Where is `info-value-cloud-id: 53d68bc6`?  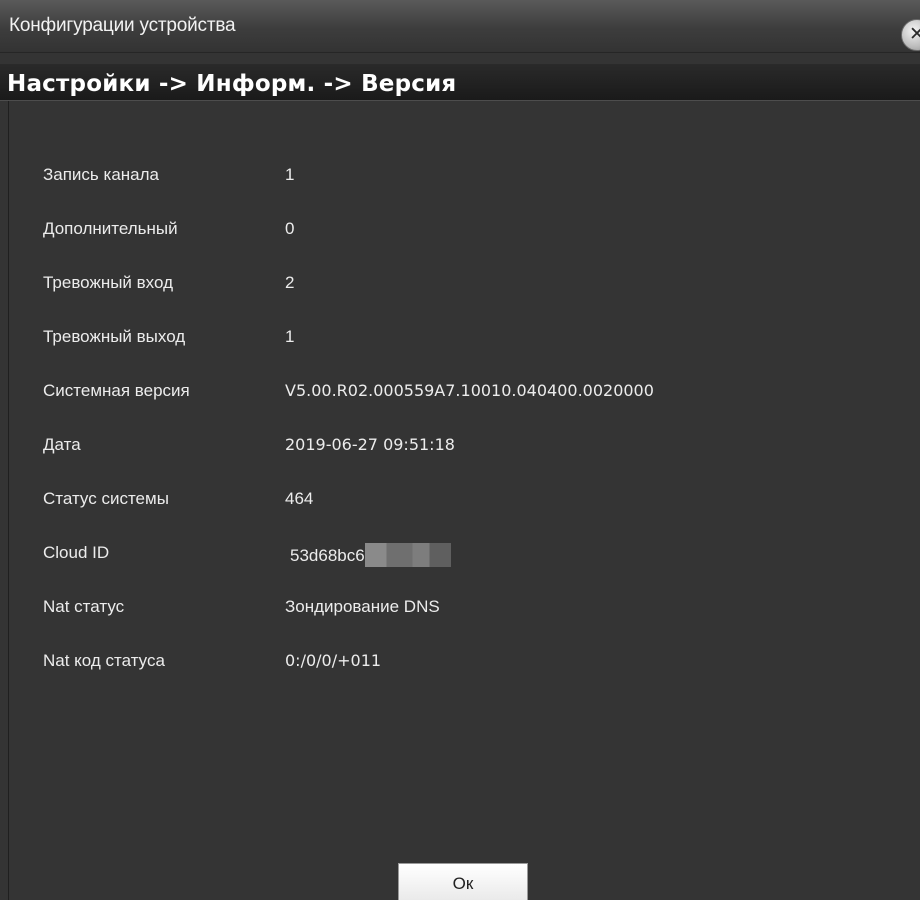
info-value-cloud-id: 53d68bc6 is located at coordinates (370, 555).